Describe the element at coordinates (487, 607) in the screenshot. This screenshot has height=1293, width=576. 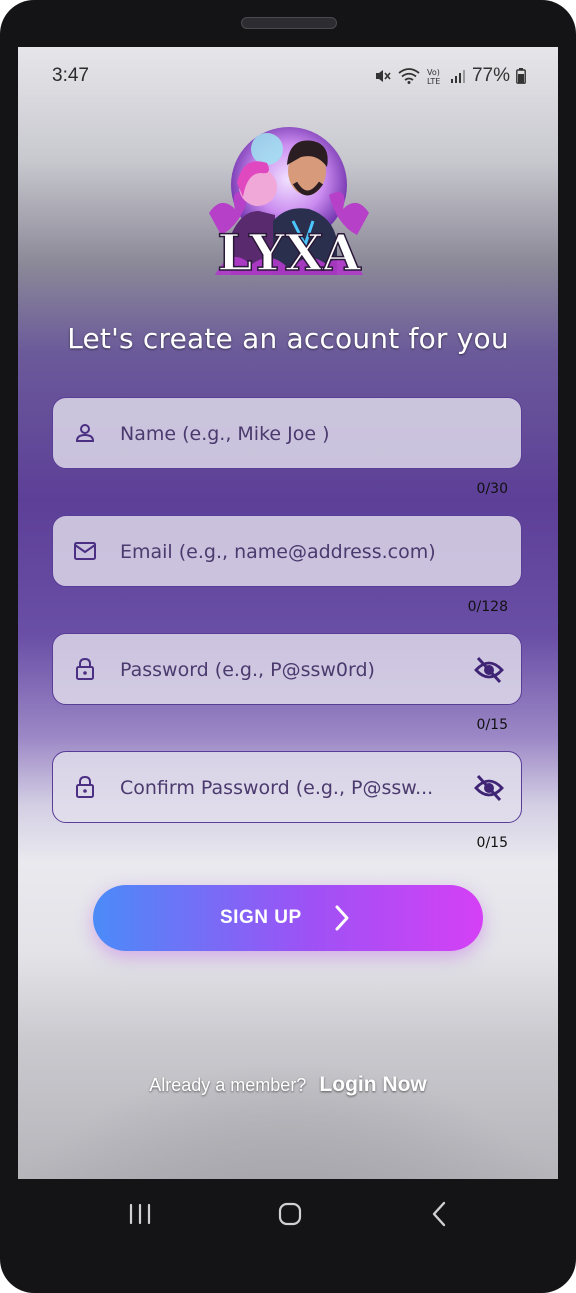
I see `email-counter: 0/128` at that location.